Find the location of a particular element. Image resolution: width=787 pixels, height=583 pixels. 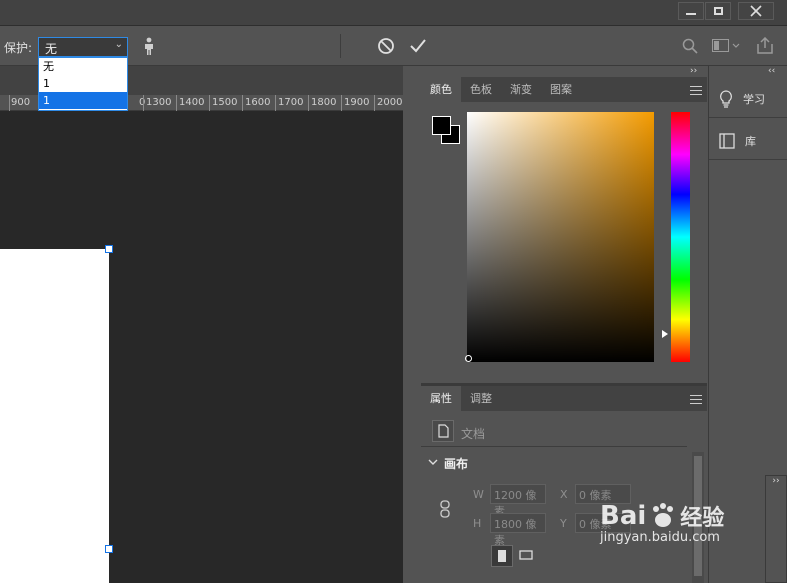

portrait-orientation-button is located at coordinates (502, 556).